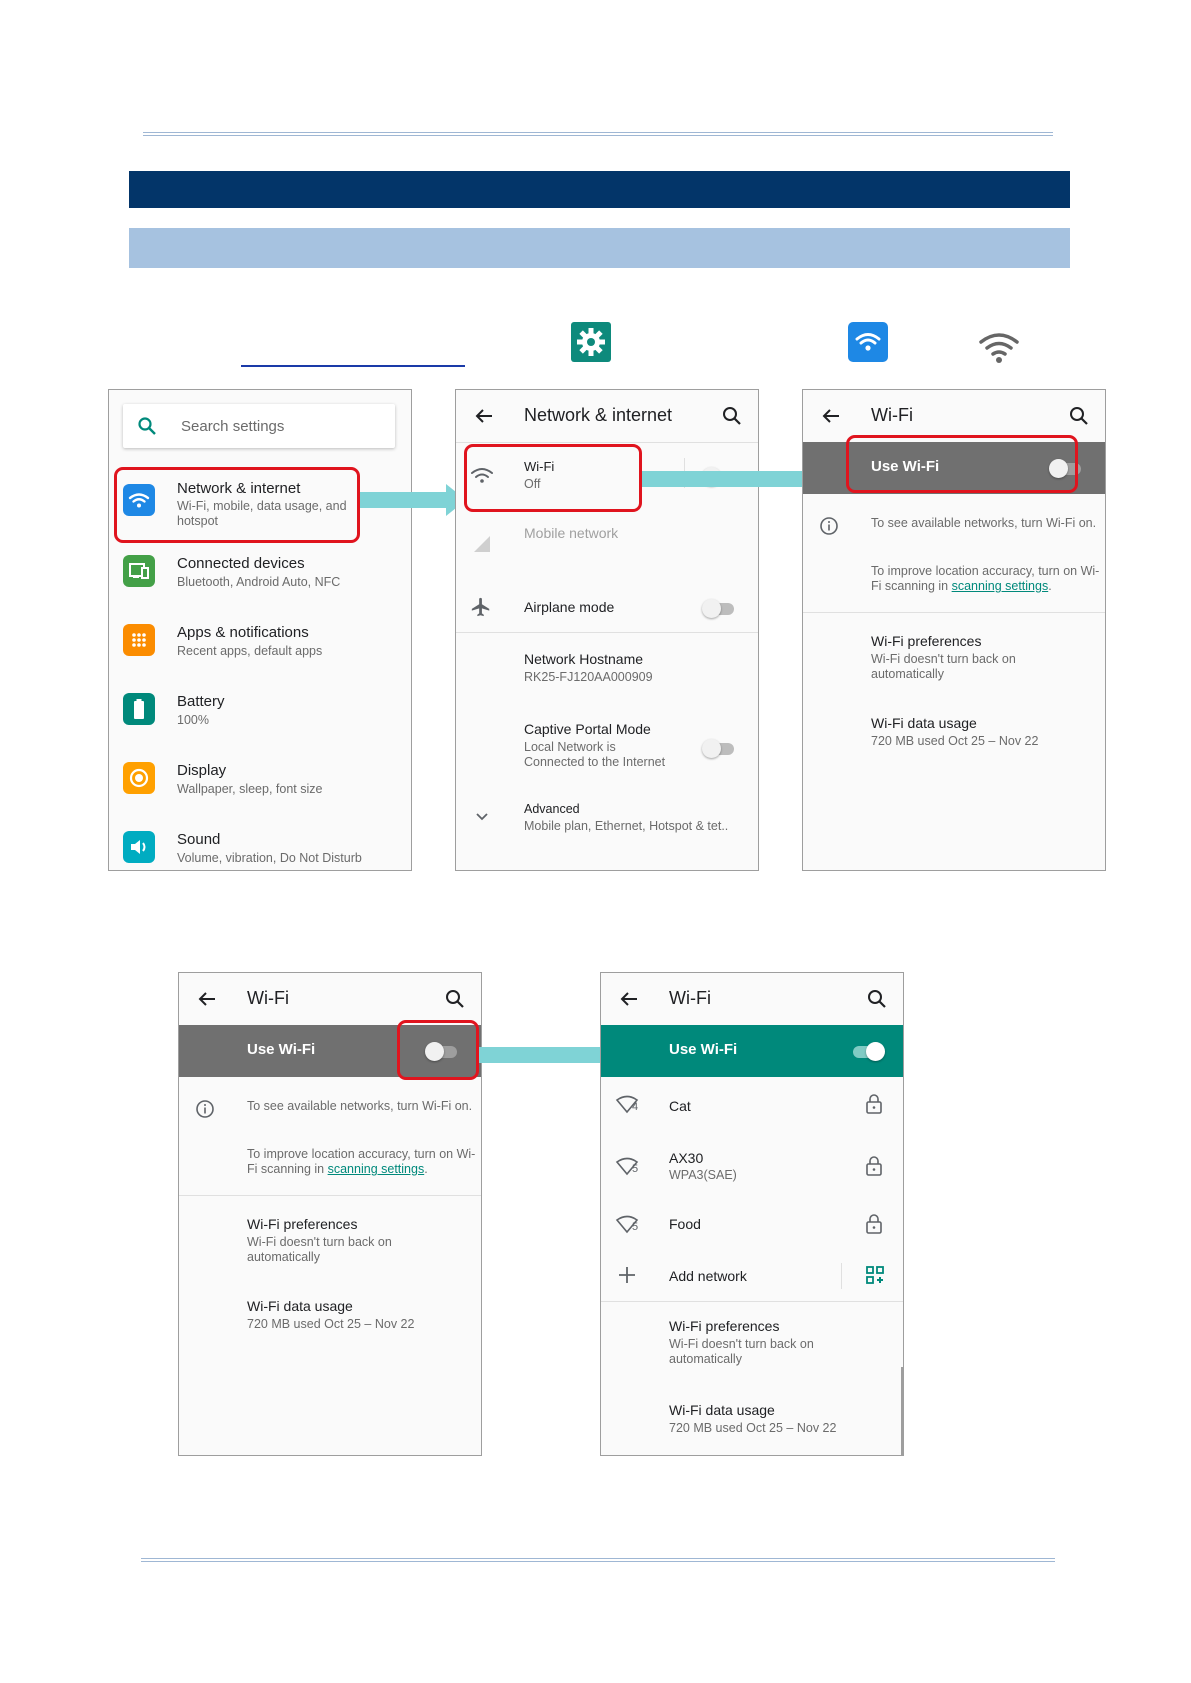  I want to click on hyperlink-underline, so click(353, 366).